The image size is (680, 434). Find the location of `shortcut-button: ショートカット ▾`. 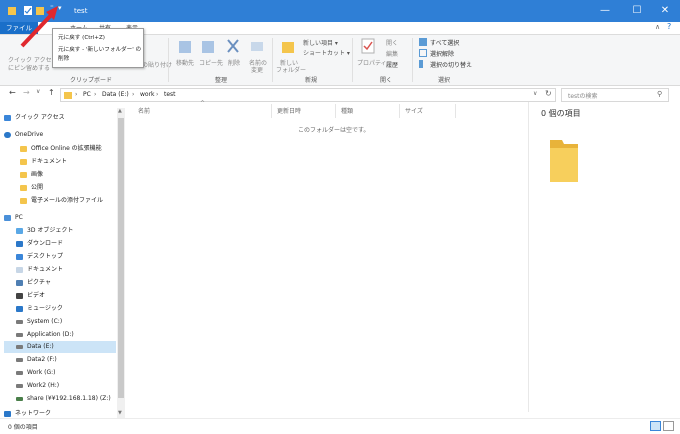

shortcut-button: ショートカット ▾ is located at coordinates (326, 52).